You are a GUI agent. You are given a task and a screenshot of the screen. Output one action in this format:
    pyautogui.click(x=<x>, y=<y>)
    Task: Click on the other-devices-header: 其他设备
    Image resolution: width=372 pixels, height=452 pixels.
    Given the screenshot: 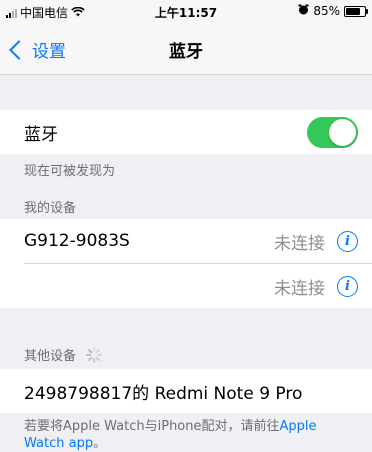 What is the action you would take?
    pyautogui.click(x=63, y=354)
    